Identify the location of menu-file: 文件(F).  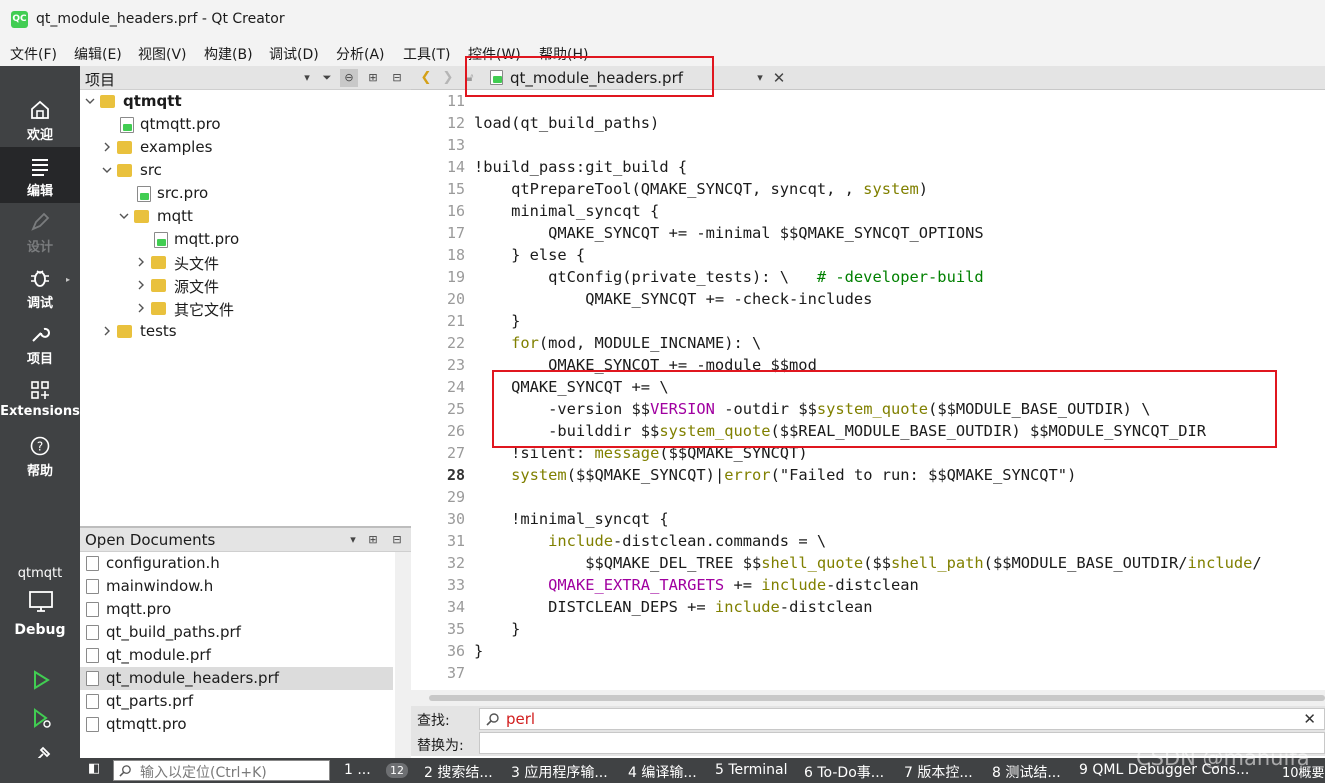
(33, 54).